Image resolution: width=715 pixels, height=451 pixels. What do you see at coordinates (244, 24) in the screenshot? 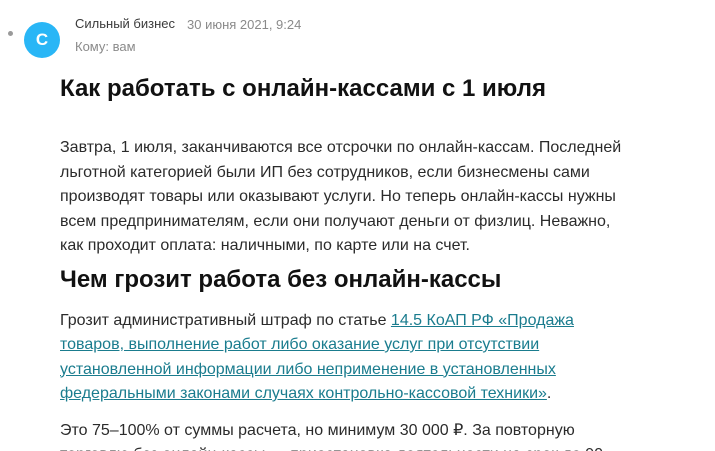
I see `sent-date: 30 июня 2021, 9:24` at bounding box center [244, 24].